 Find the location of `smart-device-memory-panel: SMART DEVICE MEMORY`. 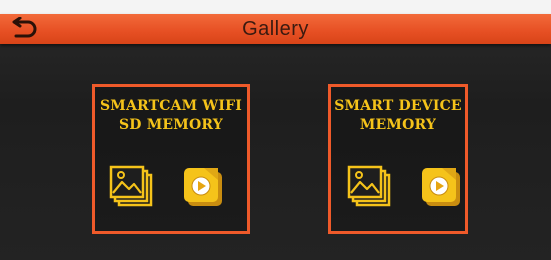

smart-device-memory-panel: SMART DEVICE MEMORY is located at coordinates (398, 159).